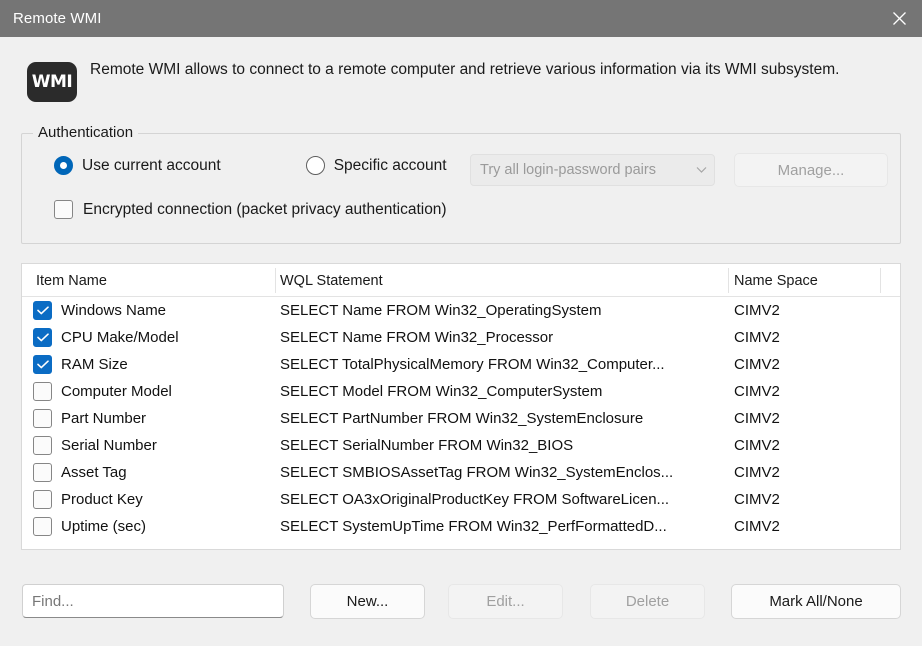  Describe the element at coordinates (315, 165) in the screenshot. I see `radio-unselected-icon` at that location.